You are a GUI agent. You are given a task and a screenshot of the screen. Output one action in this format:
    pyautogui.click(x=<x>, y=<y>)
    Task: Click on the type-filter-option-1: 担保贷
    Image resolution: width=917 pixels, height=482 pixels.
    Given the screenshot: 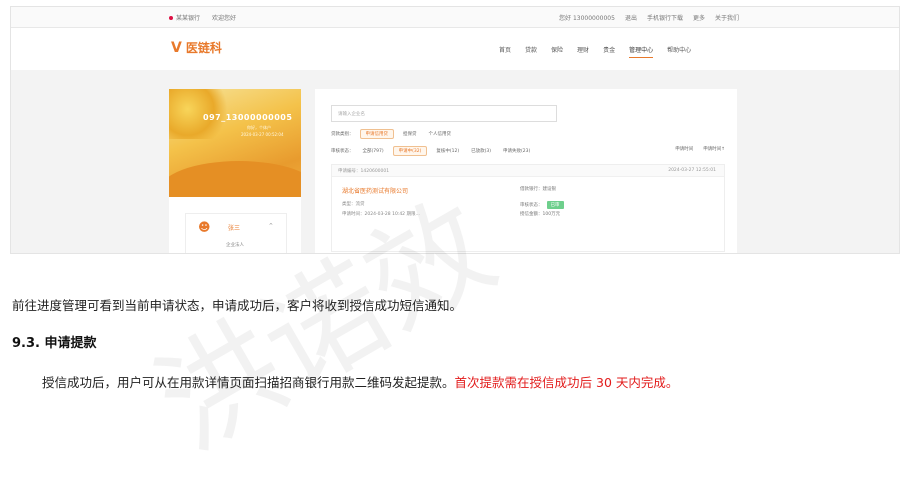 What is the action you would take?
    pyautogui.click(x=410, y=134)
    